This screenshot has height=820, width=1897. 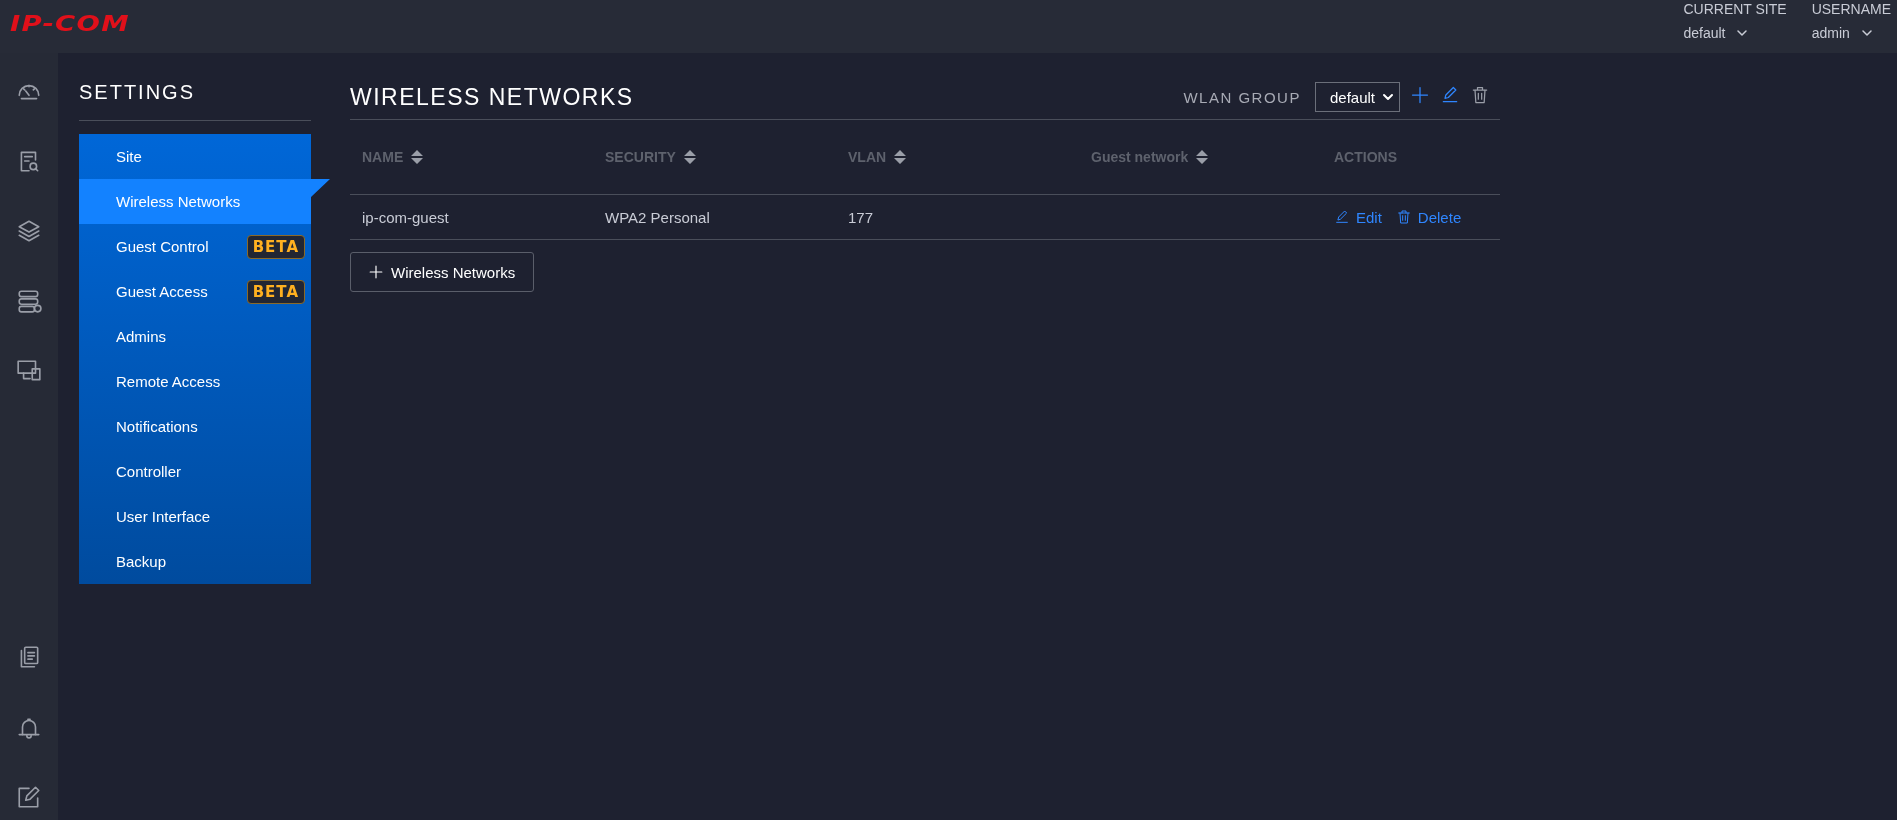 What do you see at coordinates (195, 561) in the screenshot?
I see `menu-item: Backup` at bounding box center [195, 561].